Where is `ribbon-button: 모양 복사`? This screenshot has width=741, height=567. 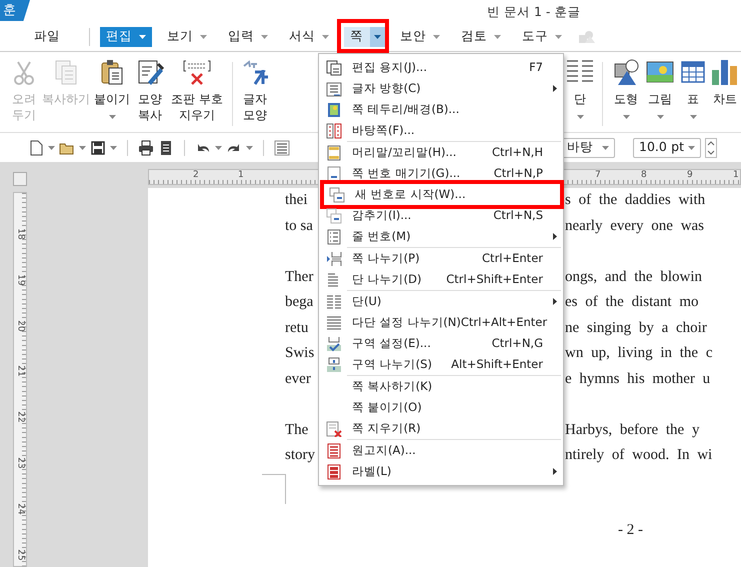
ribbon-button: 모양 복사 is located at coordinates (150, 95).